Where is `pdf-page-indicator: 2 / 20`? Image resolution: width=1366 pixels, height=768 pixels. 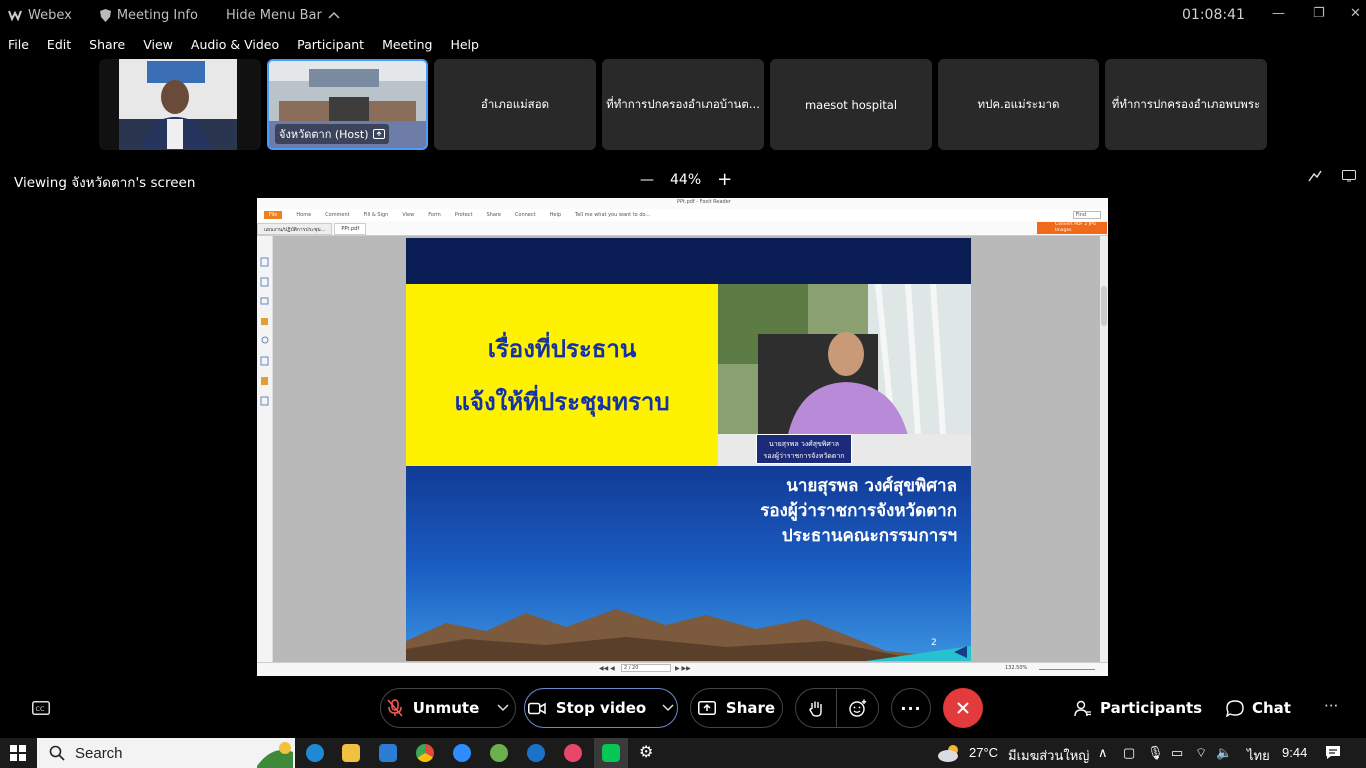
pdf-page-indicator: 2 / 20 is located at coordinates (646, 668).